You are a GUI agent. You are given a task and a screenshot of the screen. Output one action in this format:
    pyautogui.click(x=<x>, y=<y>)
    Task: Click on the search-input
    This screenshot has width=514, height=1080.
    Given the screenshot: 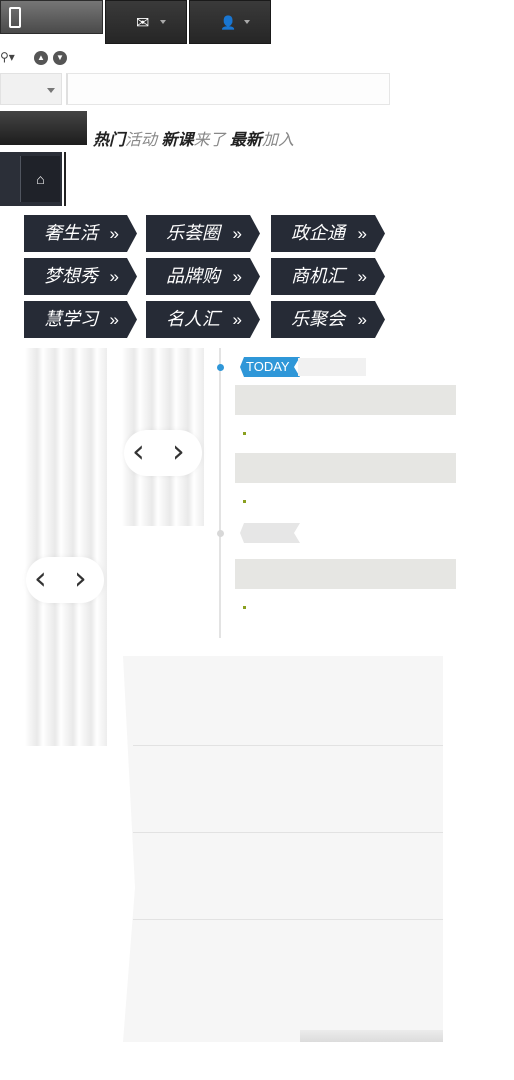 What is the action you would take?
    pyautogui.click(x=228, y=89)
    